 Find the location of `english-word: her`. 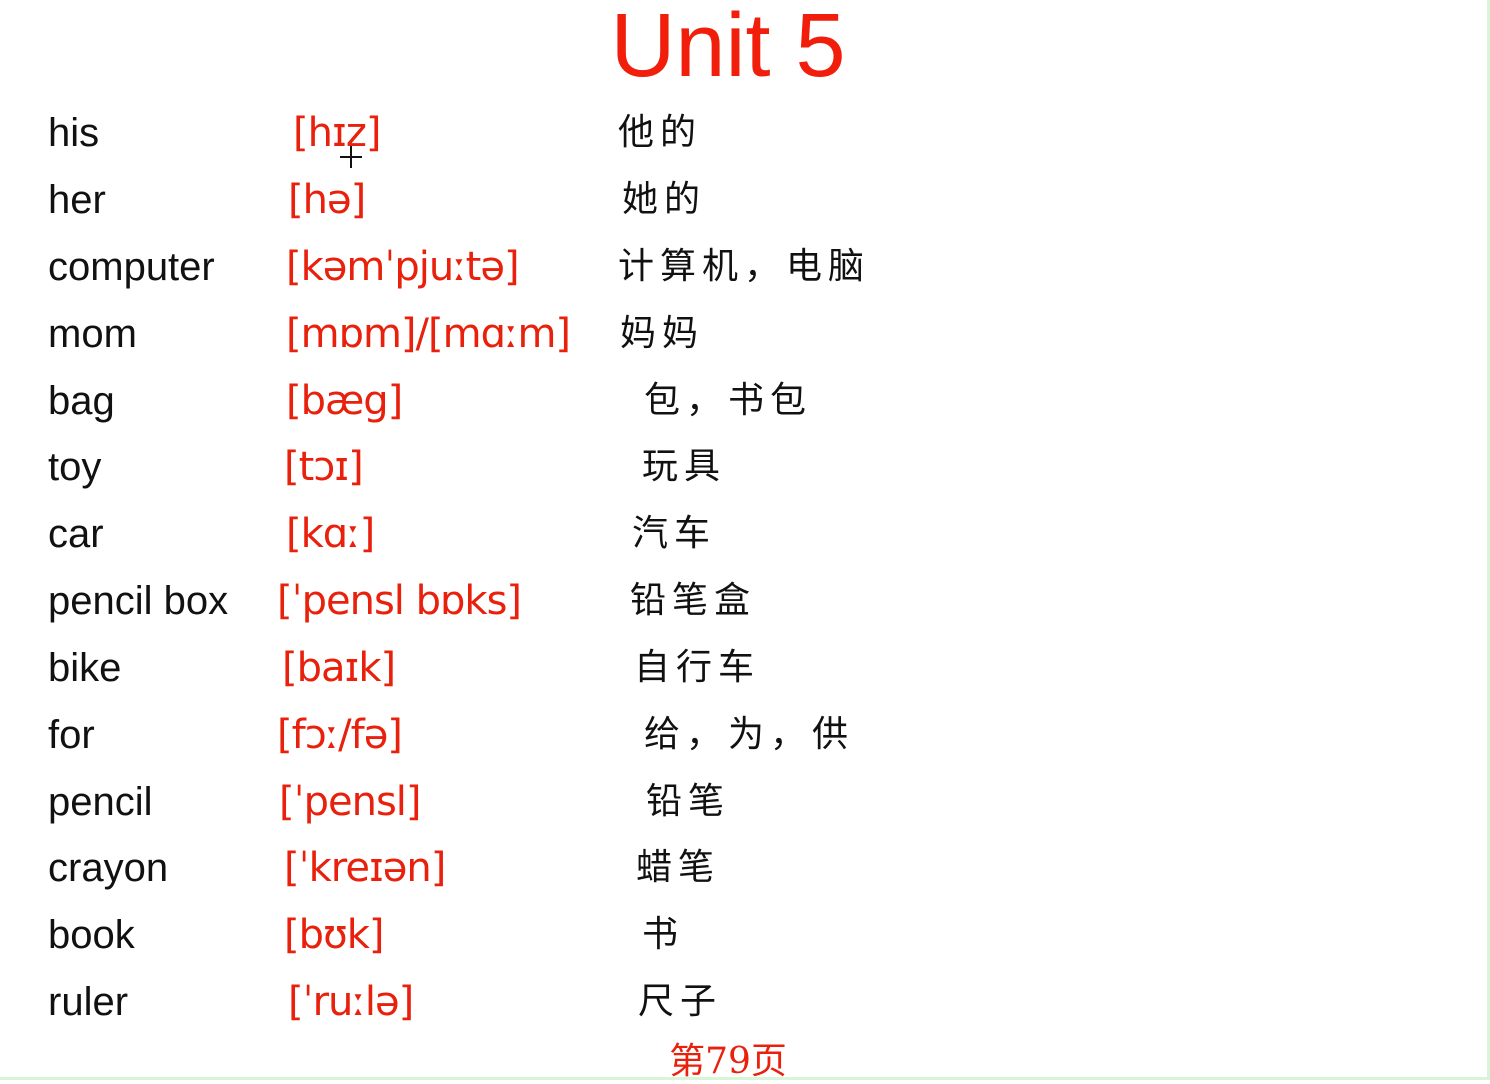

english-word: her is located at coordinates (77, 200).